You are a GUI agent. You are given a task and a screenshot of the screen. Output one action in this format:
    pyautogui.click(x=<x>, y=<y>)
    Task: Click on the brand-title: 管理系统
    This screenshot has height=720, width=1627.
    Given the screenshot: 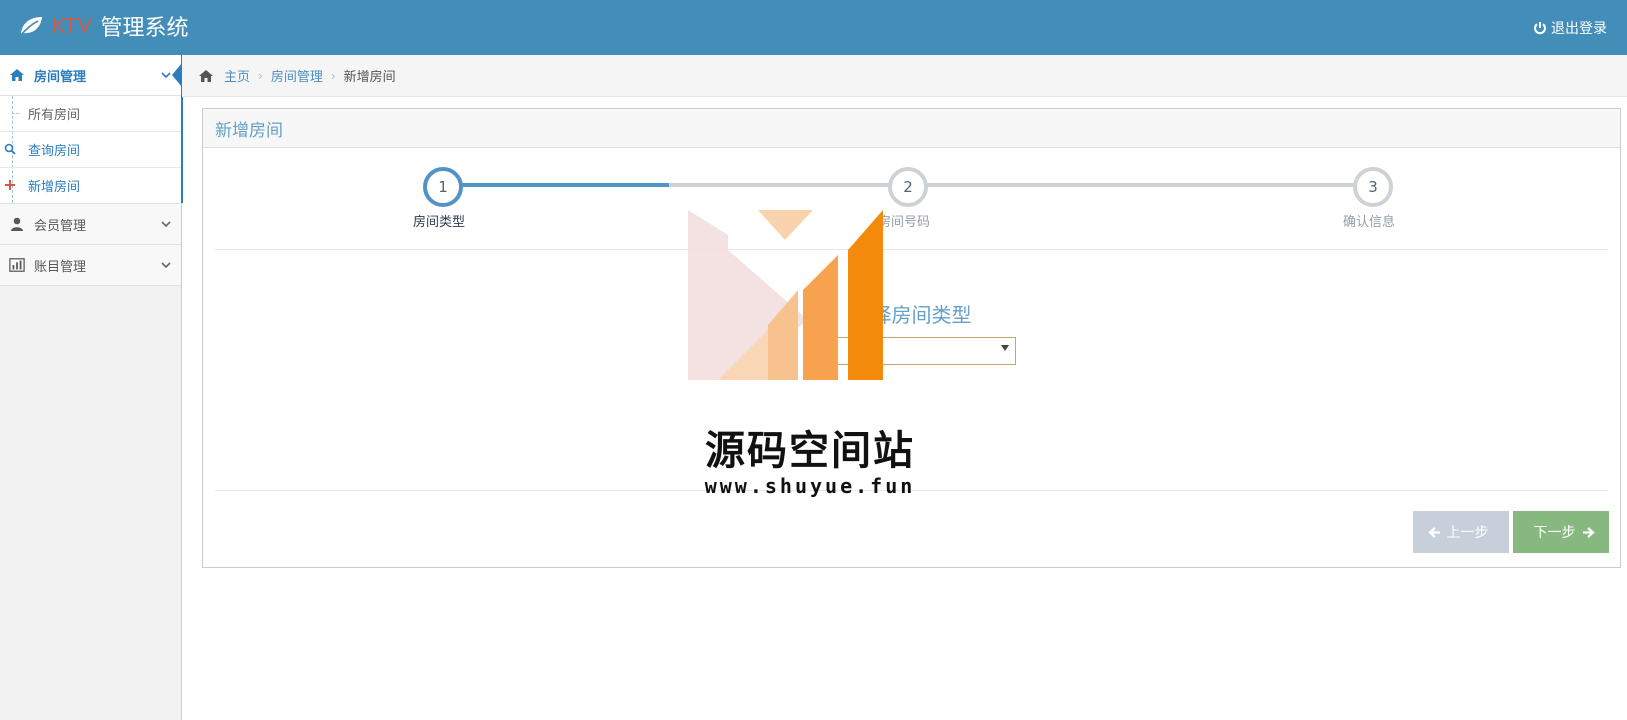 What is the action you would take?
    pyautogui.click(x=144, y=28)
    